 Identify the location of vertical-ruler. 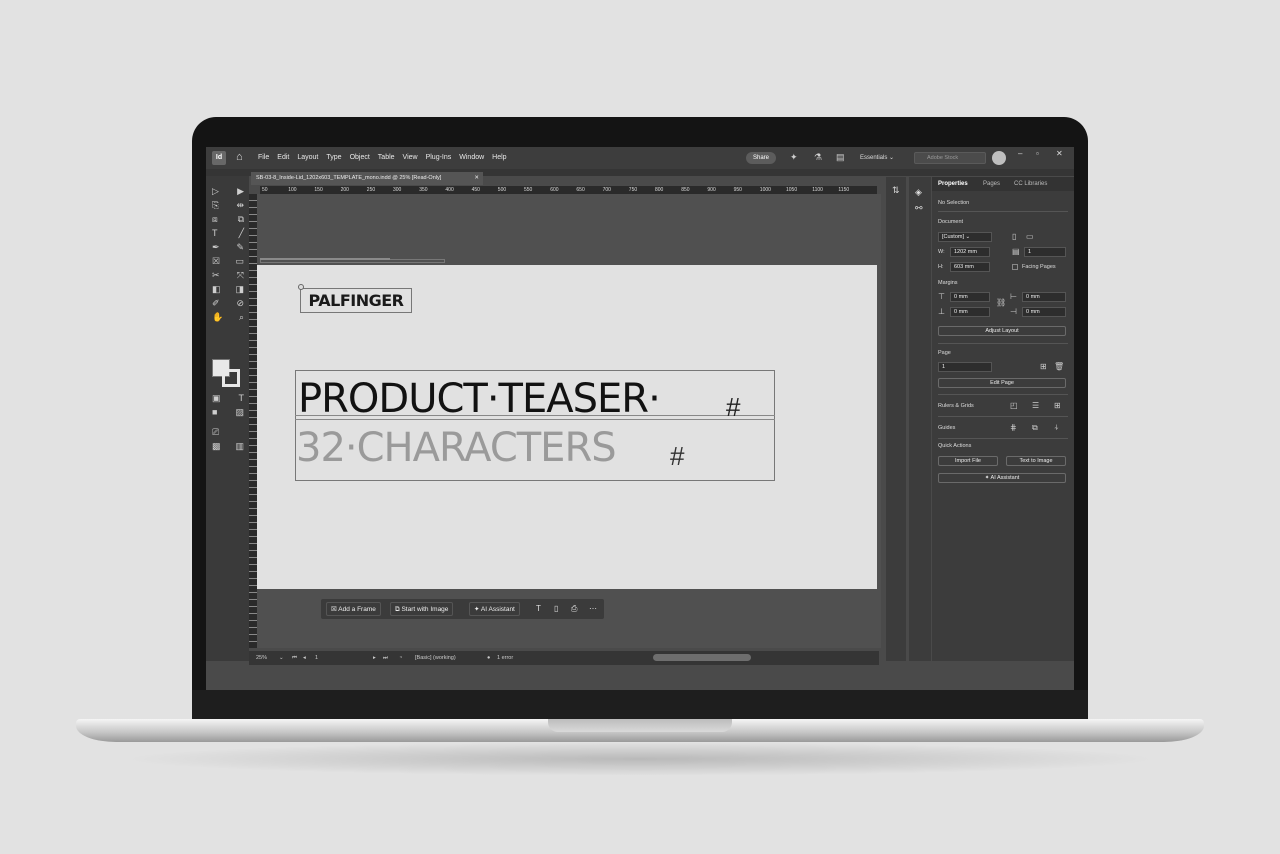
(253, 421).